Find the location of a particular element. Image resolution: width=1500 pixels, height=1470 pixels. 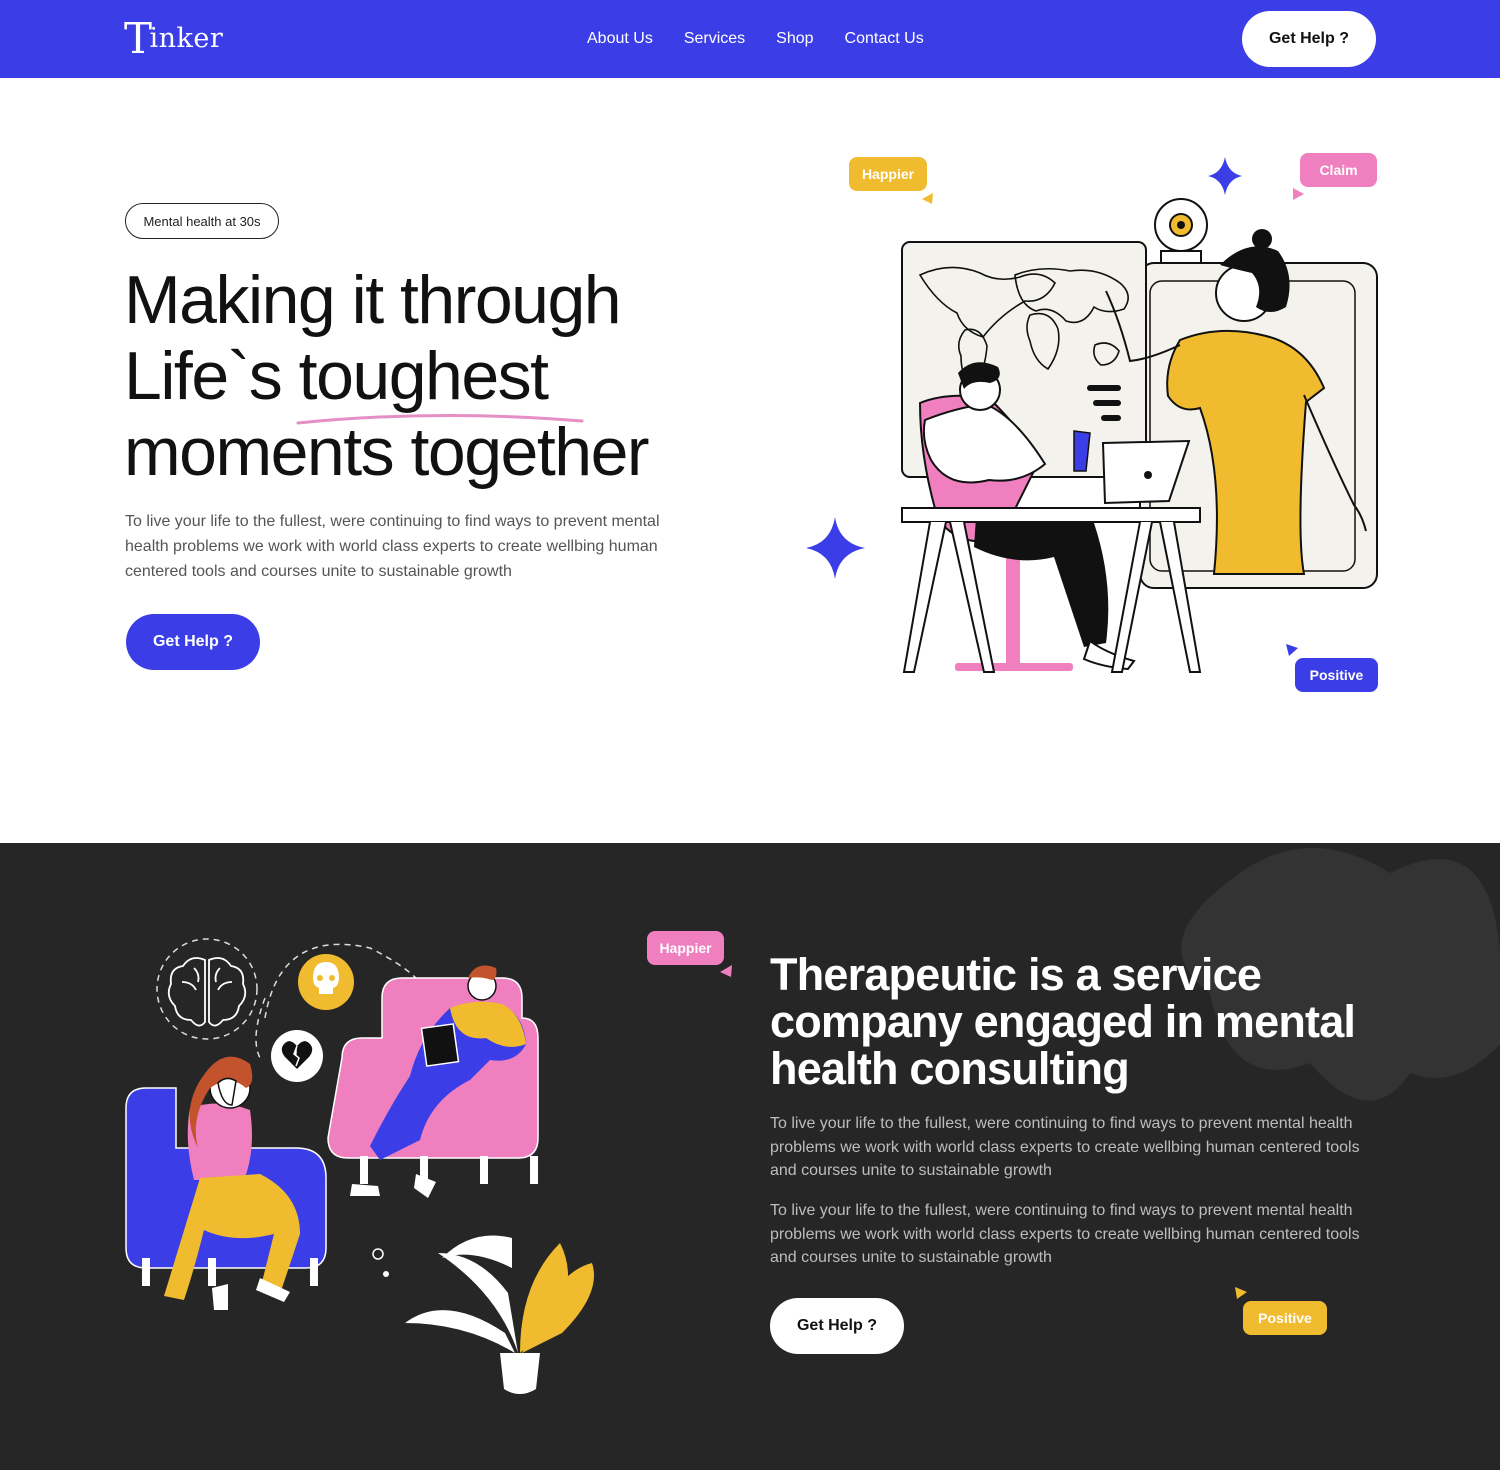

about-title-line-3: health consulting is located at coordinates (950, 1068).